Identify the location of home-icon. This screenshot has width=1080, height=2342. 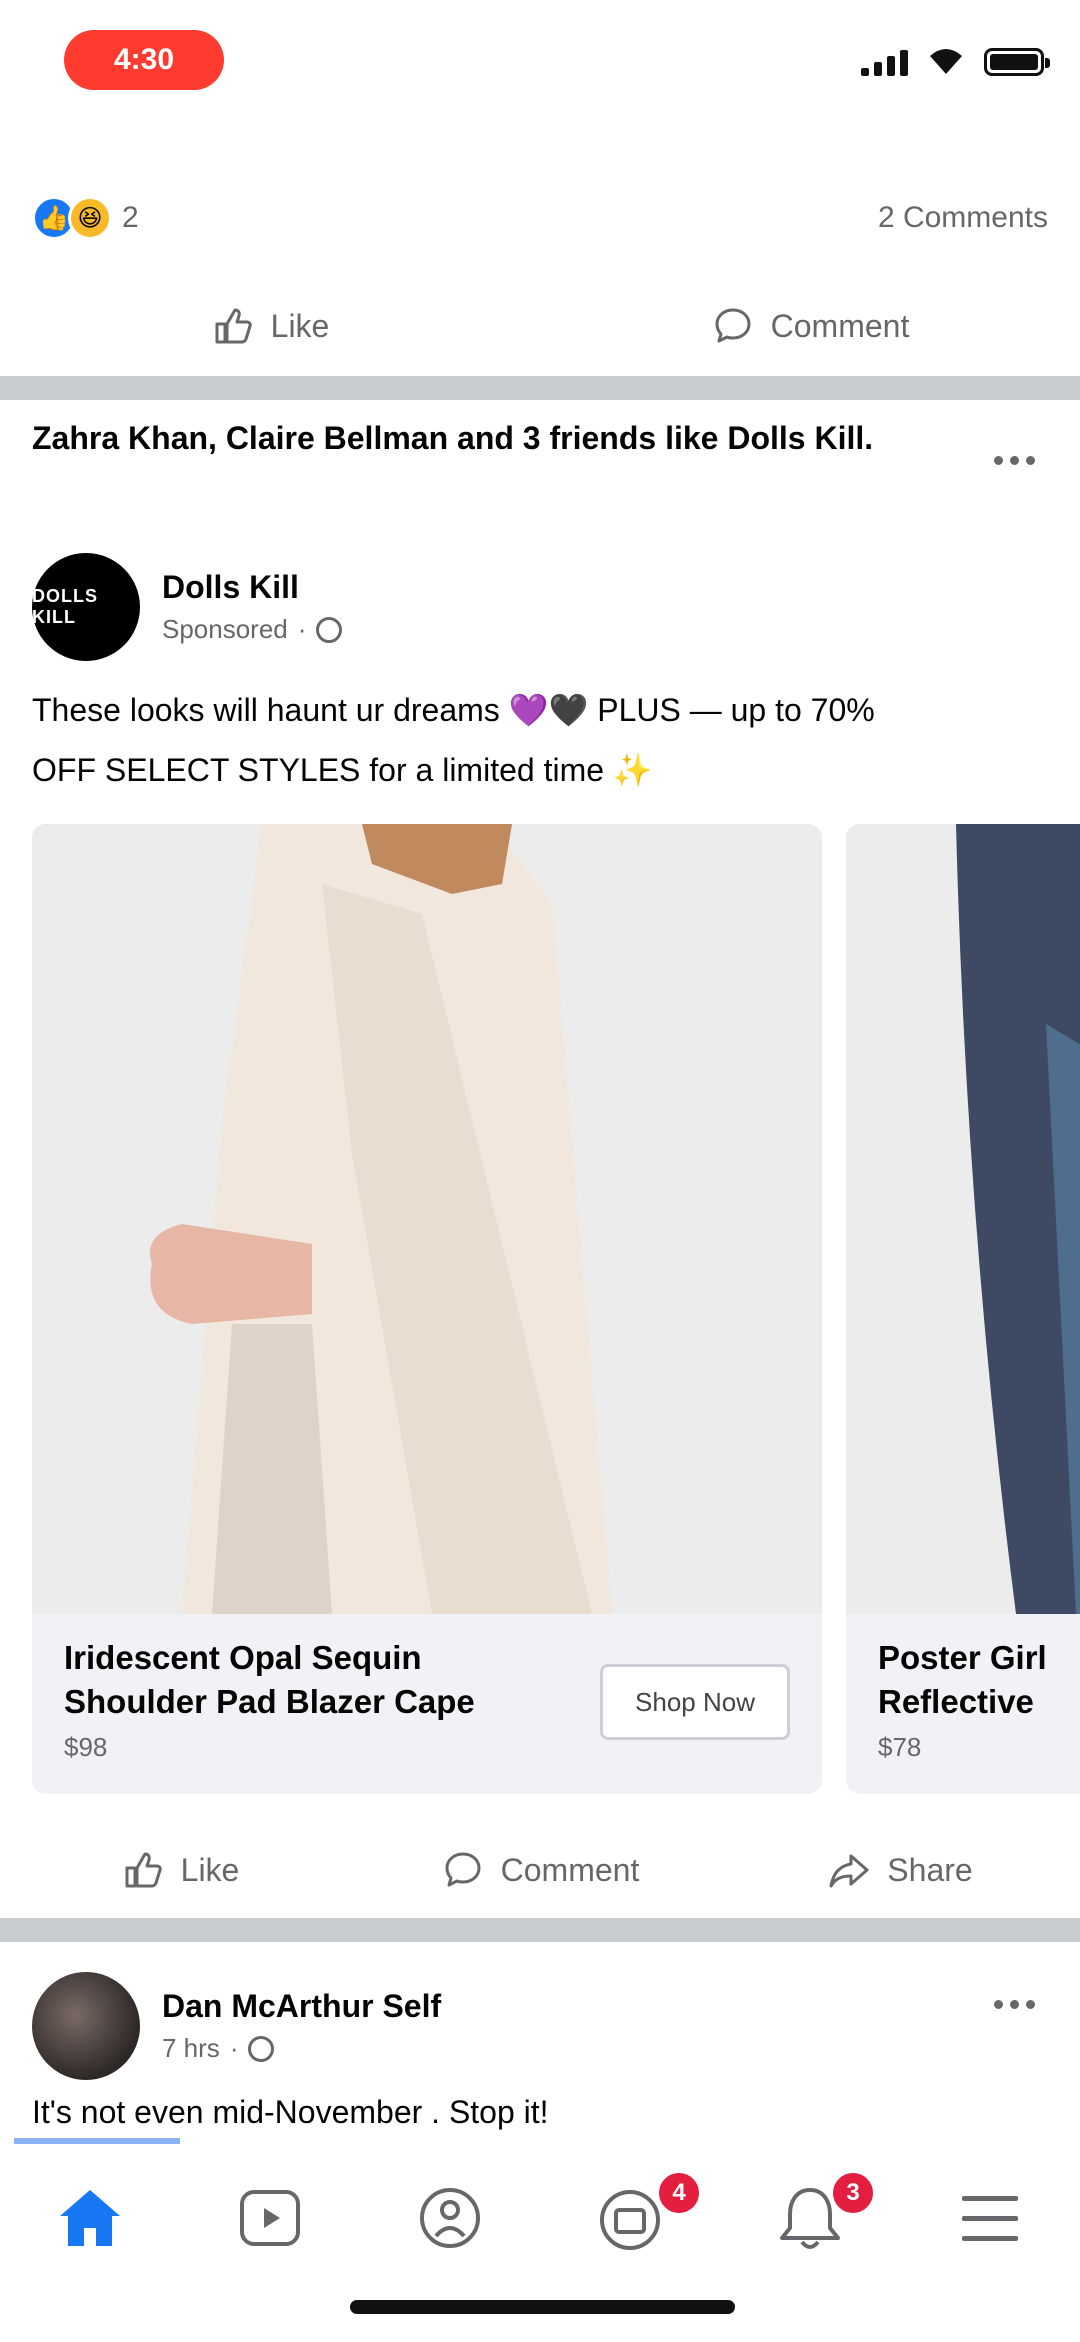
(90, 2218).